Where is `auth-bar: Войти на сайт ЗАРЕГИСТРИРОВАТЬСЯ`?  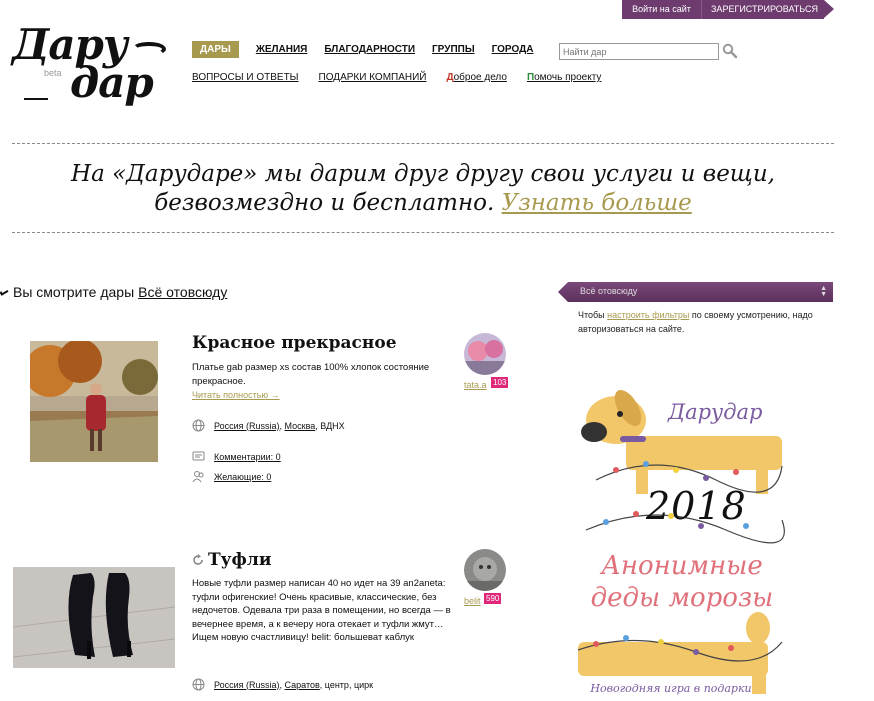
auth-bar: Войти на сайт ЗАРЕГИСТРИРОВАТЬСЯ is located at coordinates (728, 9).